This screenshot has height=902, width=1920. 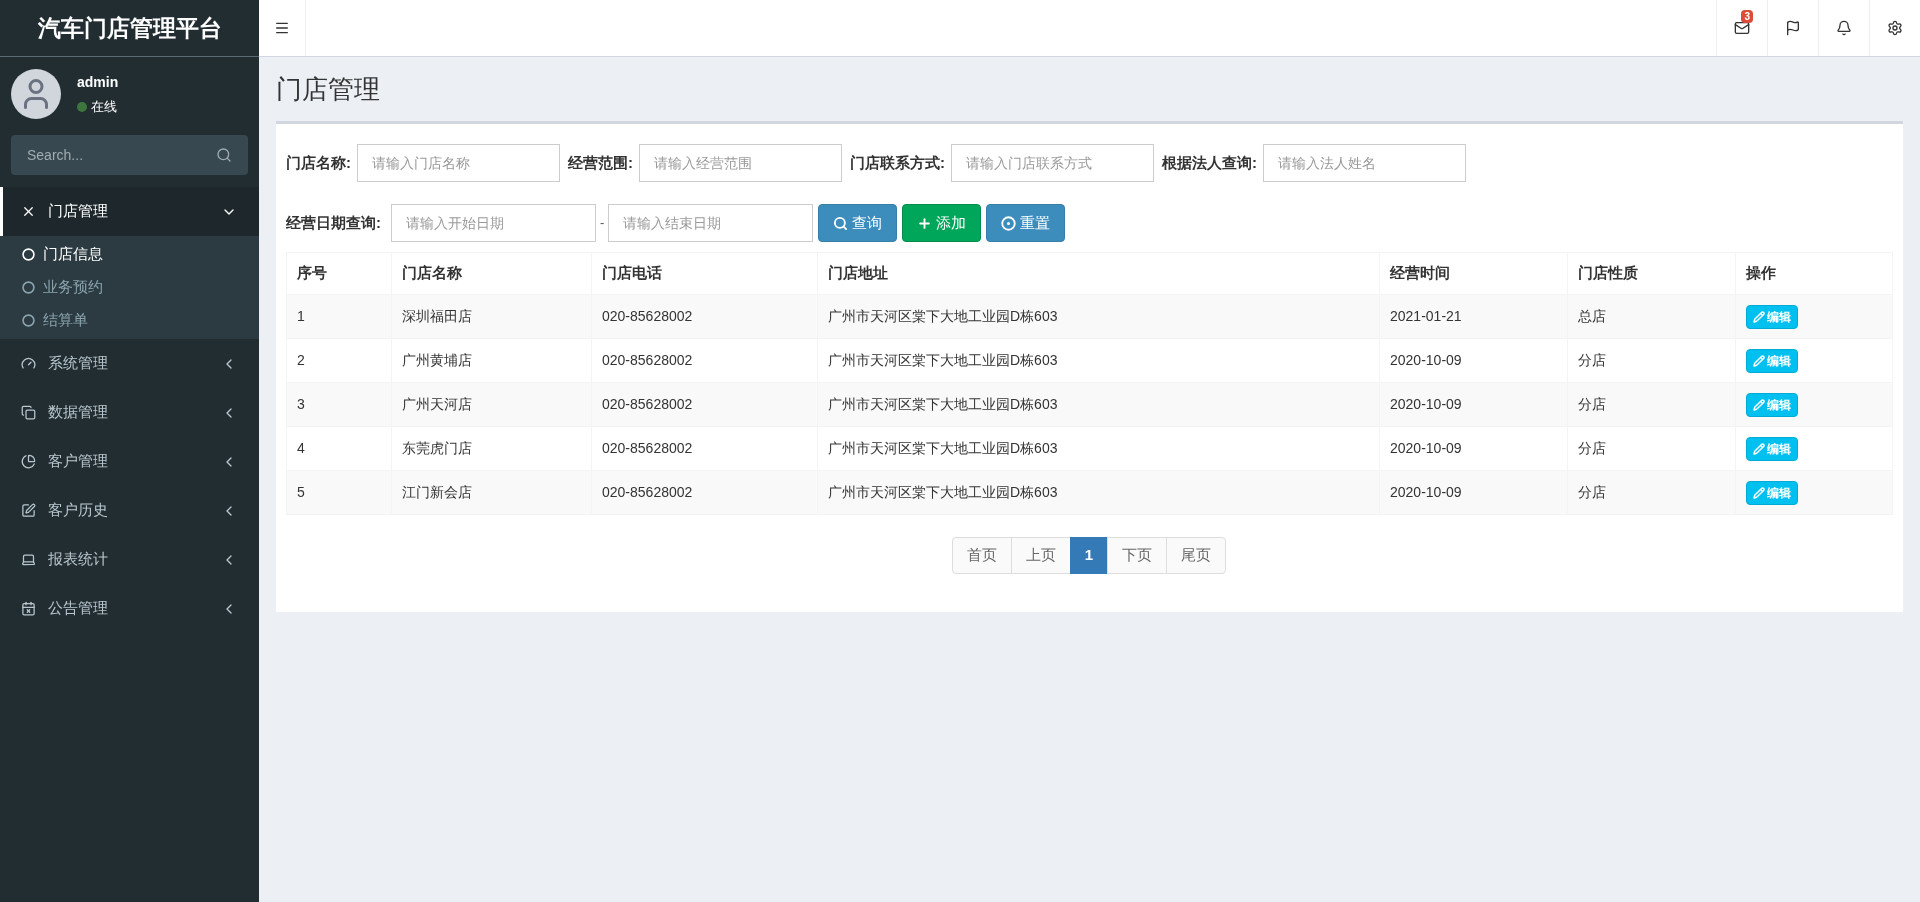 I want to click on table-cell: 广州黄埔店, so click(x=491, y=360).